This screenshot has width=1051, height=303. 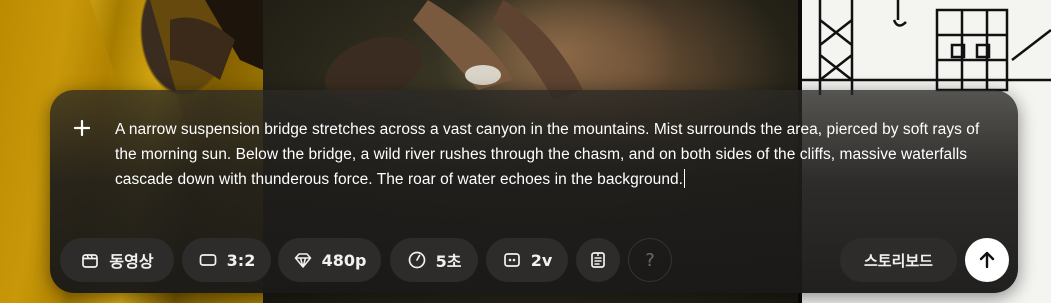 What do you see at coordinates (90, 261) in the screenshot?
I see `video-clapper-icon` at bounding box center [90, 261].